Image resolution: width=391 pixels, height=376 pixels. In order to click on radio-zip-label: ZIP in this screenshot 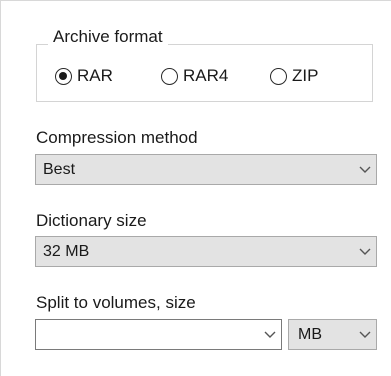, I will do `click(305, 75)`.